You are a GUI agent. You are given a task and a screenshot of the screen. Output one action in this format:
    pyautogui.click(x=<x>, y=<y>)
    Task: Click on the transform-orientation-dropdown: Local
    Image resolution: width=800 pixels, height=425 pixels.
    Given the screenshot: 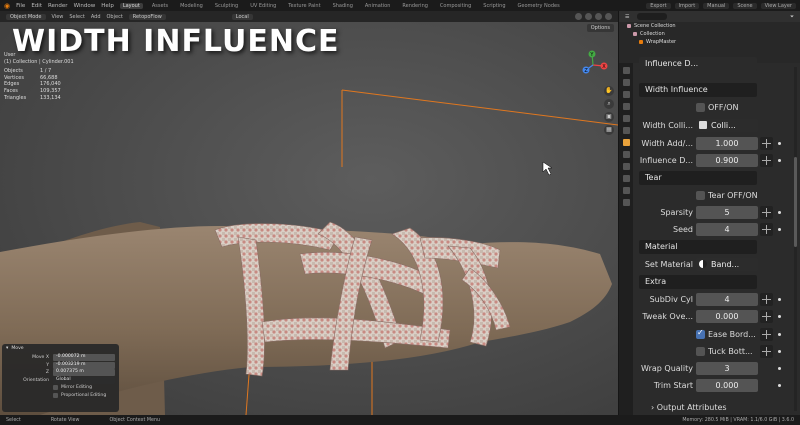 What is the action you would take?
    pyautogui.click(x=242, y=16)
    